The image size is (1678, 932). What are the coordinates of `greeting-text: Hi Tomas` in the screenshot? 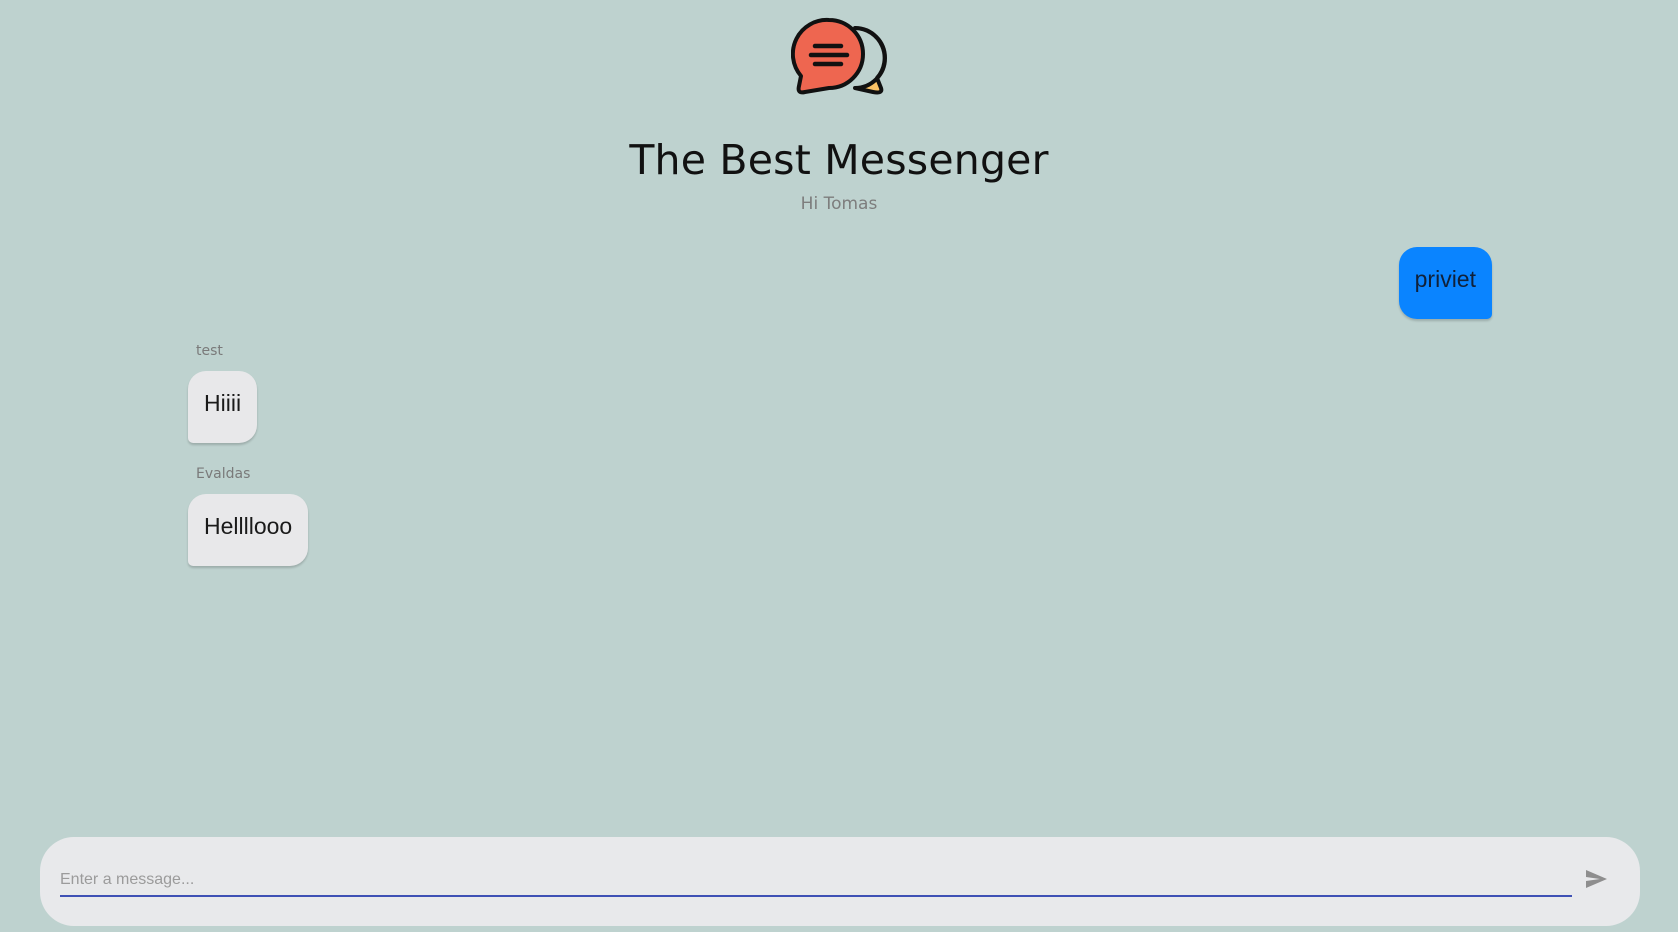 It's located at (839, 204).